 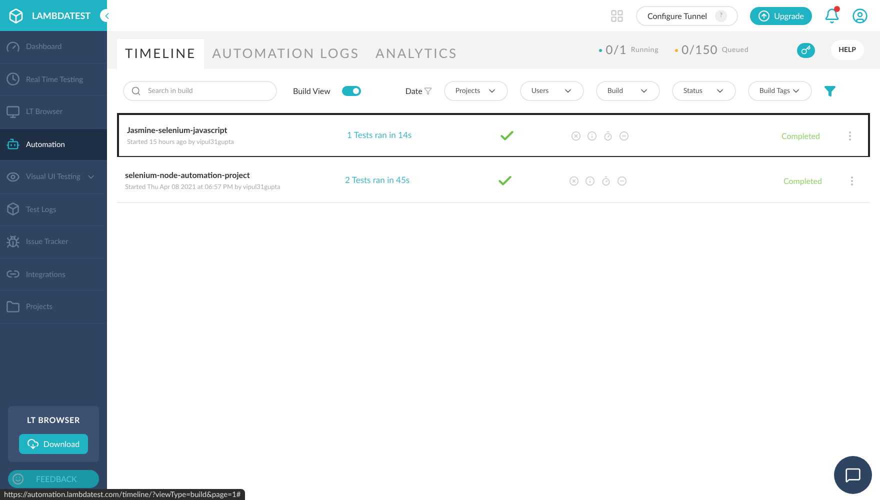 What do you see at coordinates (418, 91) in the screenshot?
I see `date-sort: Date` at bounding box center [418, 91].